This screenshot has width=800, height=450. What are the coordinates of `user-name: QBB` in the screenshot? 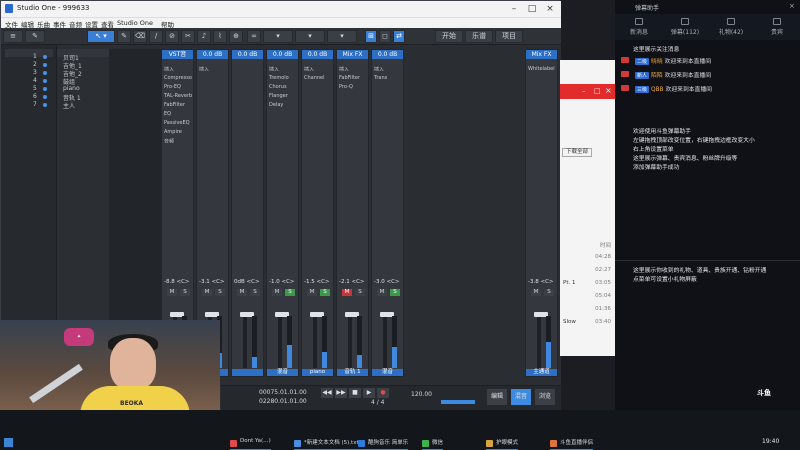 It's located at (657, 90).